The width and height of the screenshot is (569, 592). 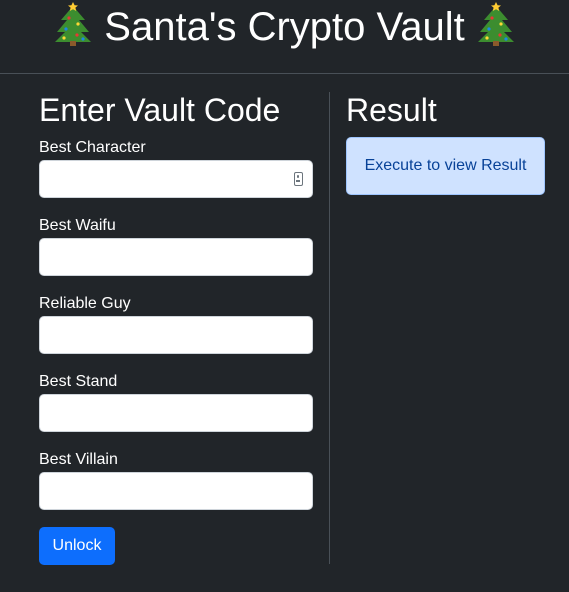 I want to click on field-reliable-guy: Reliable Guy, so click(x=176, y=324).